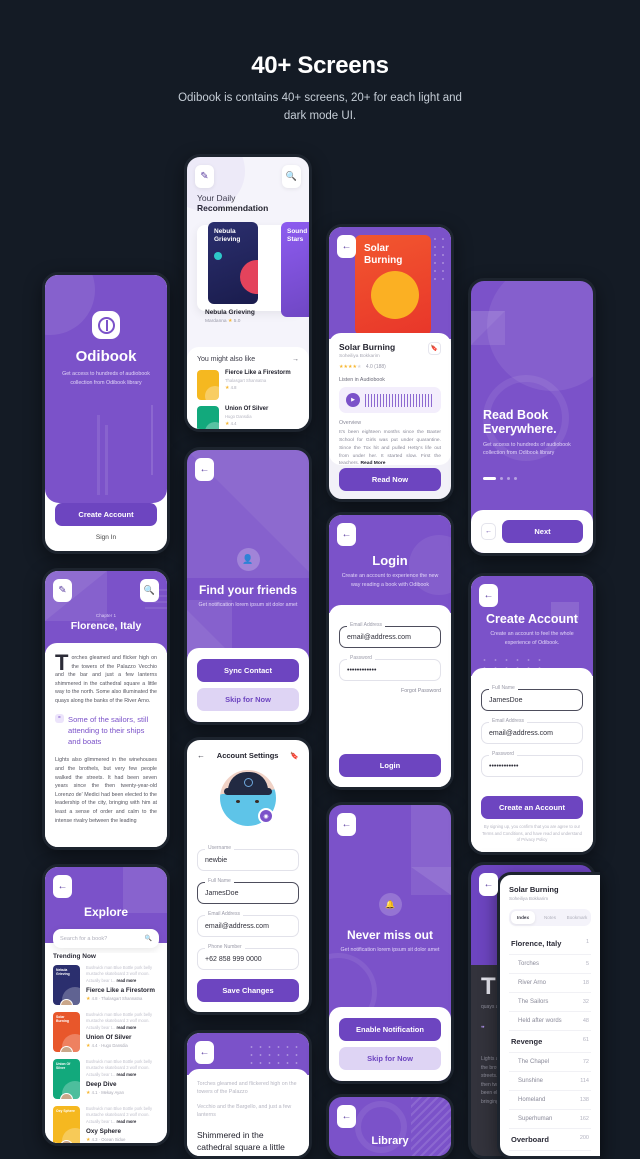  I want to click on audio-player: ▶, so click(390, 400).